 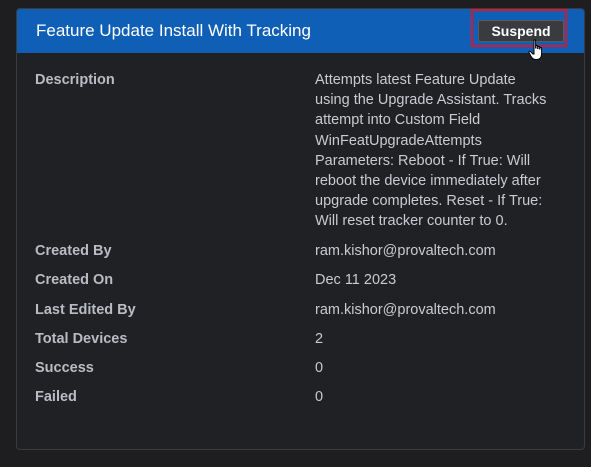 What do you see at coordinates (521, 31) in the screenshot?
I see `suspend-button: Suspend` at bounding box center [521, 31].